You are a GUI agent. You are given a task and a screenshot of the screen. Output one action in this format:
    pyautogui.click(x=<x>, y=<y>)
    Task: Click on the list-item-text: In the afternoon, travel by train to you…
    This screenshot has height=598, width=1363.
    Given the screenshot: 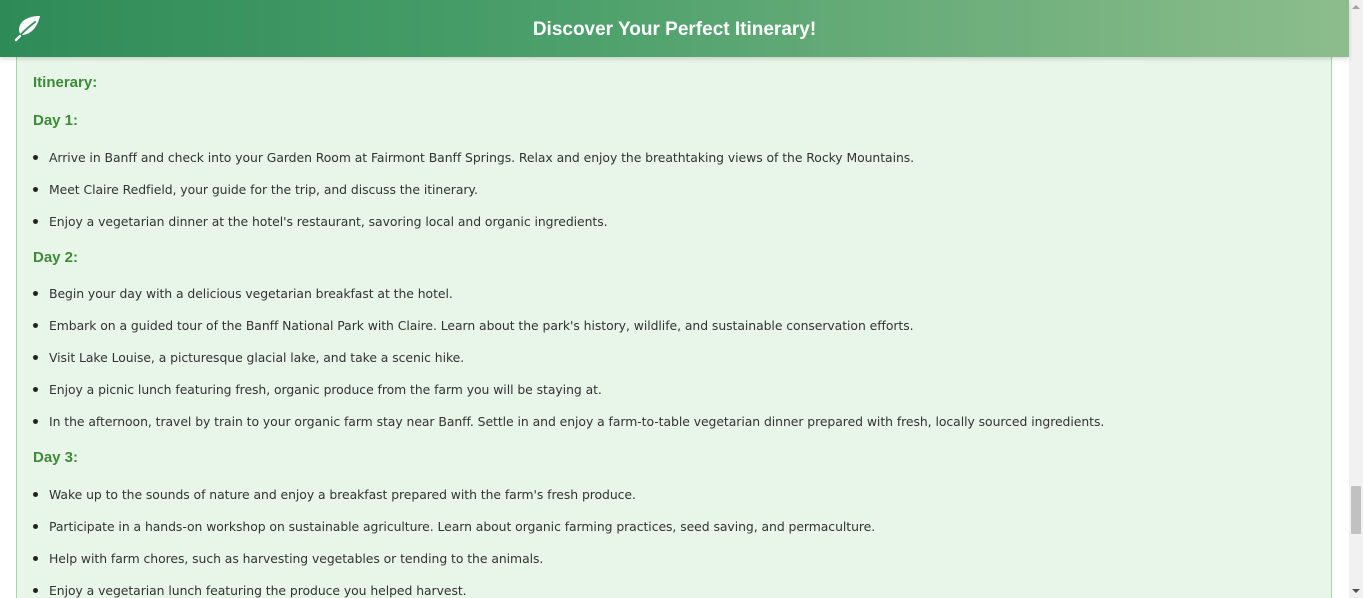 What is the action you would take?
    pyautogui.click(x=577, y=421)
    